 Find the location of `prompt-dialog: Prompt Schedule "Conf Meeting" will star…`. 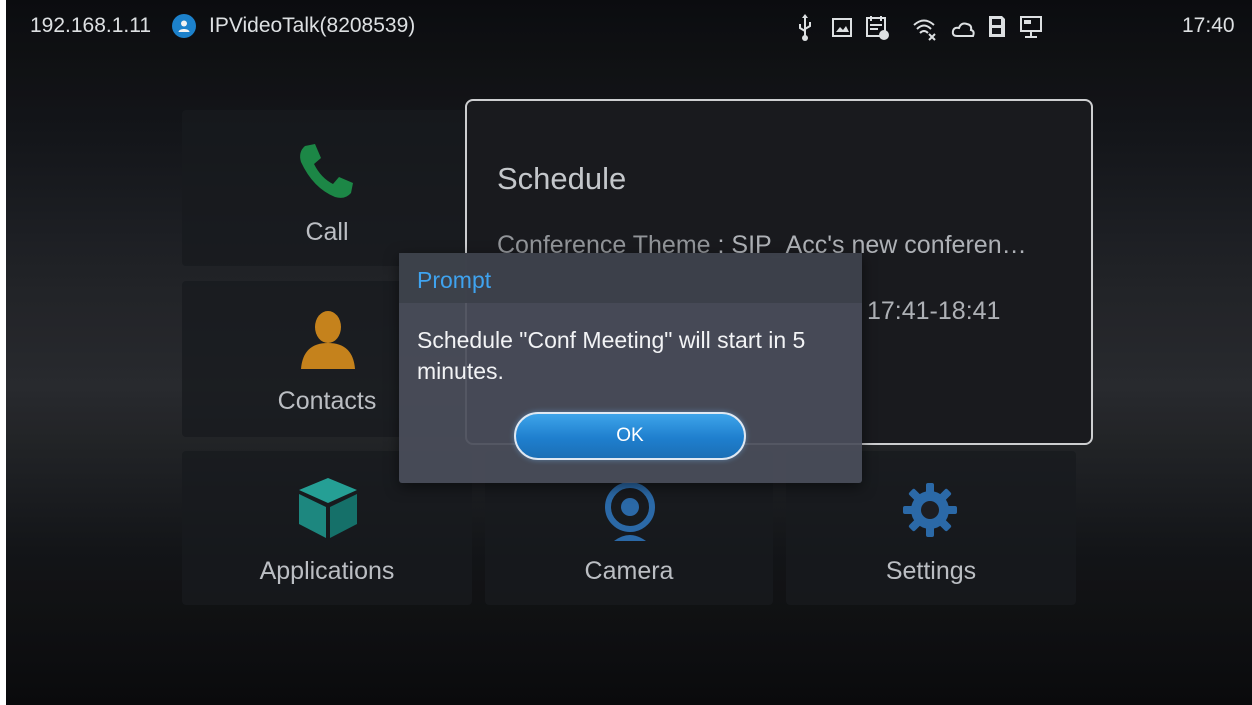

prompt-dialog: Prompt Schedule "Conf Meeting" will star… is located at coordinates (630, 368).